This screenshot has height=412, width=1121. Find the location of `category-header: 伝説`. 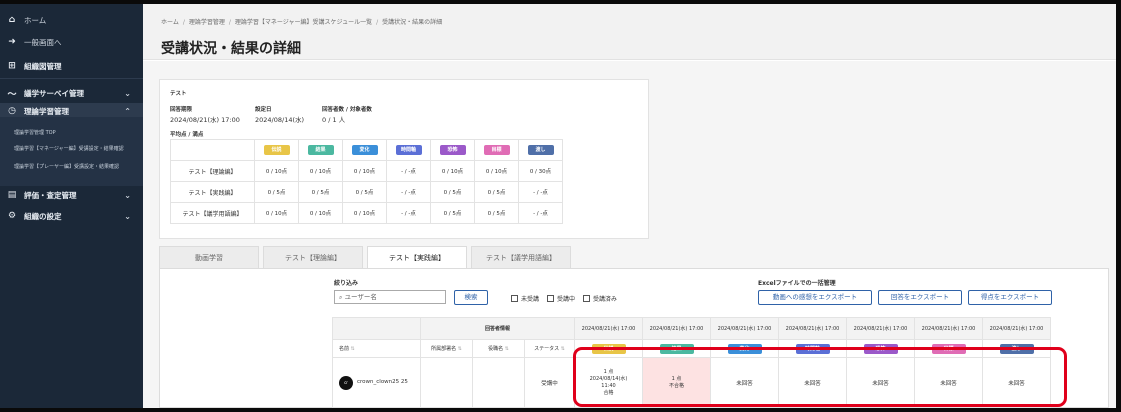

category-header: 伝説 is located at coordinates (276, 150).